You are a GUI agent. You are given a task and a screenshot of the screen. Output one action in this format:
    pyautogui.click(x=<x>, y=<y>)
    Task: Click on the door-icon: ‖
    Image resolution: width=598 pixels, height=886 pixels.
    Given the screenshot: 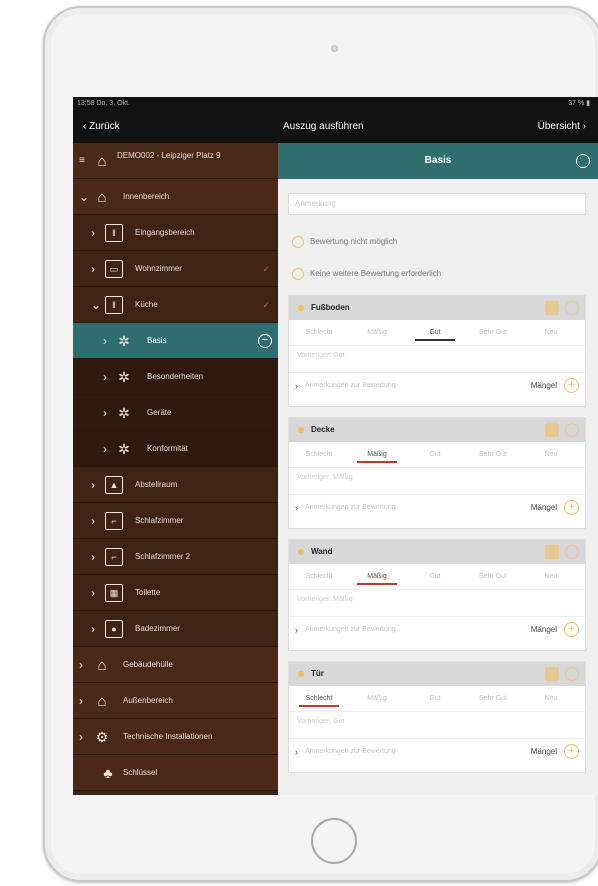 What is the action you would take?
    pyautogui.click(x=114, y=233)
    